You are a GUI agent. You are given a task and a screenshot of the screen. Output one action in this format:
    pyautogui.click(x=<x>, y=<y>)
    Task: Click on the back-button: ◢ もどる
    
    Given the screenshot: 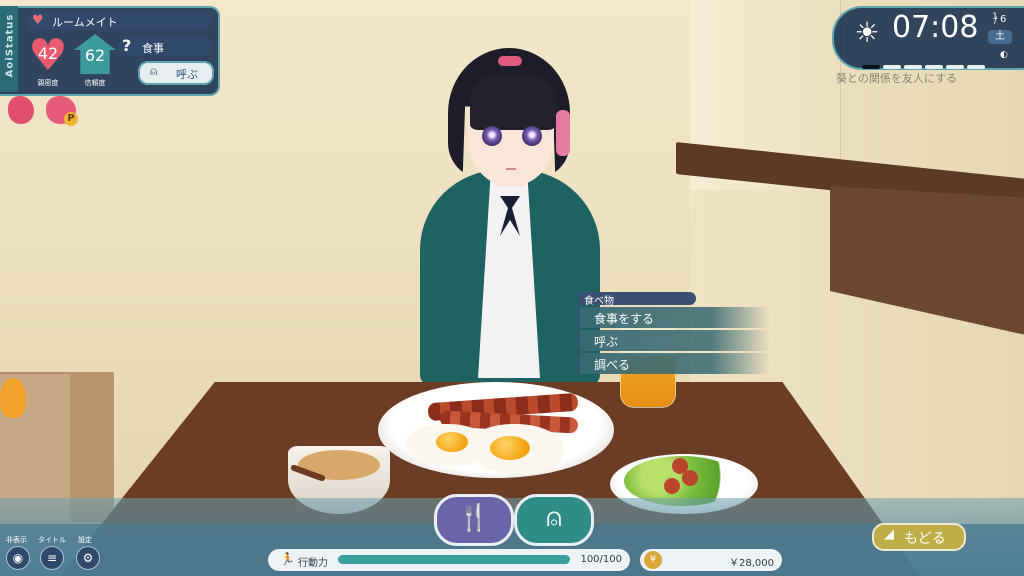 What is the action you would take?
    pyautogui.click(x=919, y=537)
    